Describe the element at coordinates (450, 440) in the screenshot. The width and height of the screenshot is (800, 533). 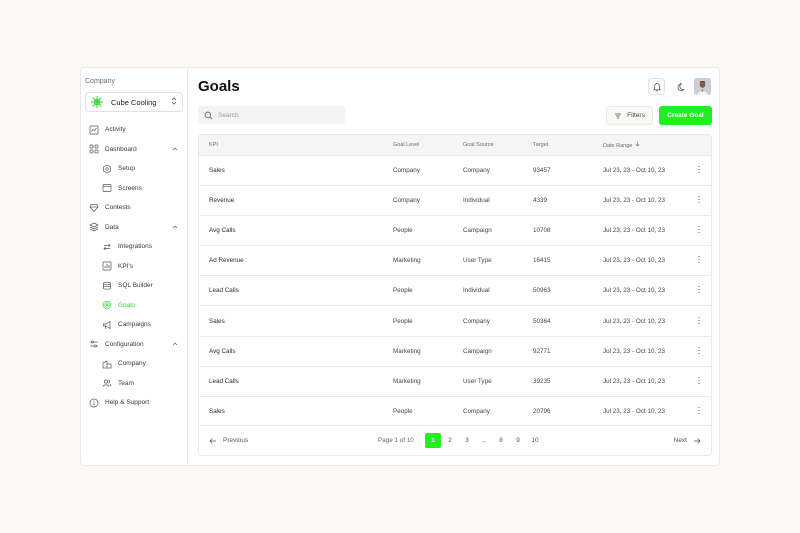
I see `page-number-button: 2` at that location.